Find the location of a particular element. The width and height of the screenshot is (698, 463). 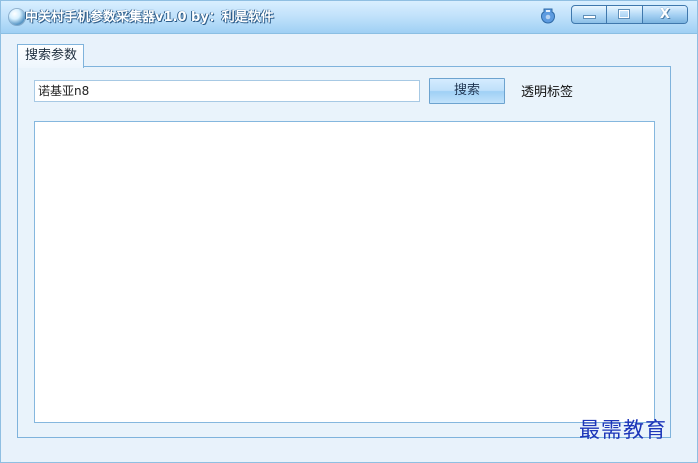

close-icon: X is located at coordinates (664, 14).